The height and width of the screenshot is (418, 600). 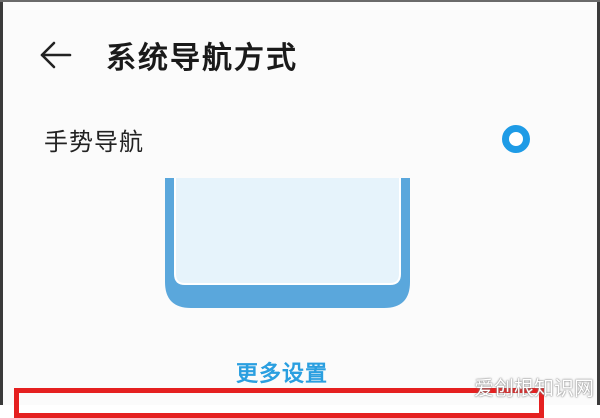 What do you see at coordinates (202, 58) in the screenshot?
I see `page-title: 系统导航方式` at bounding box center [202, 58].